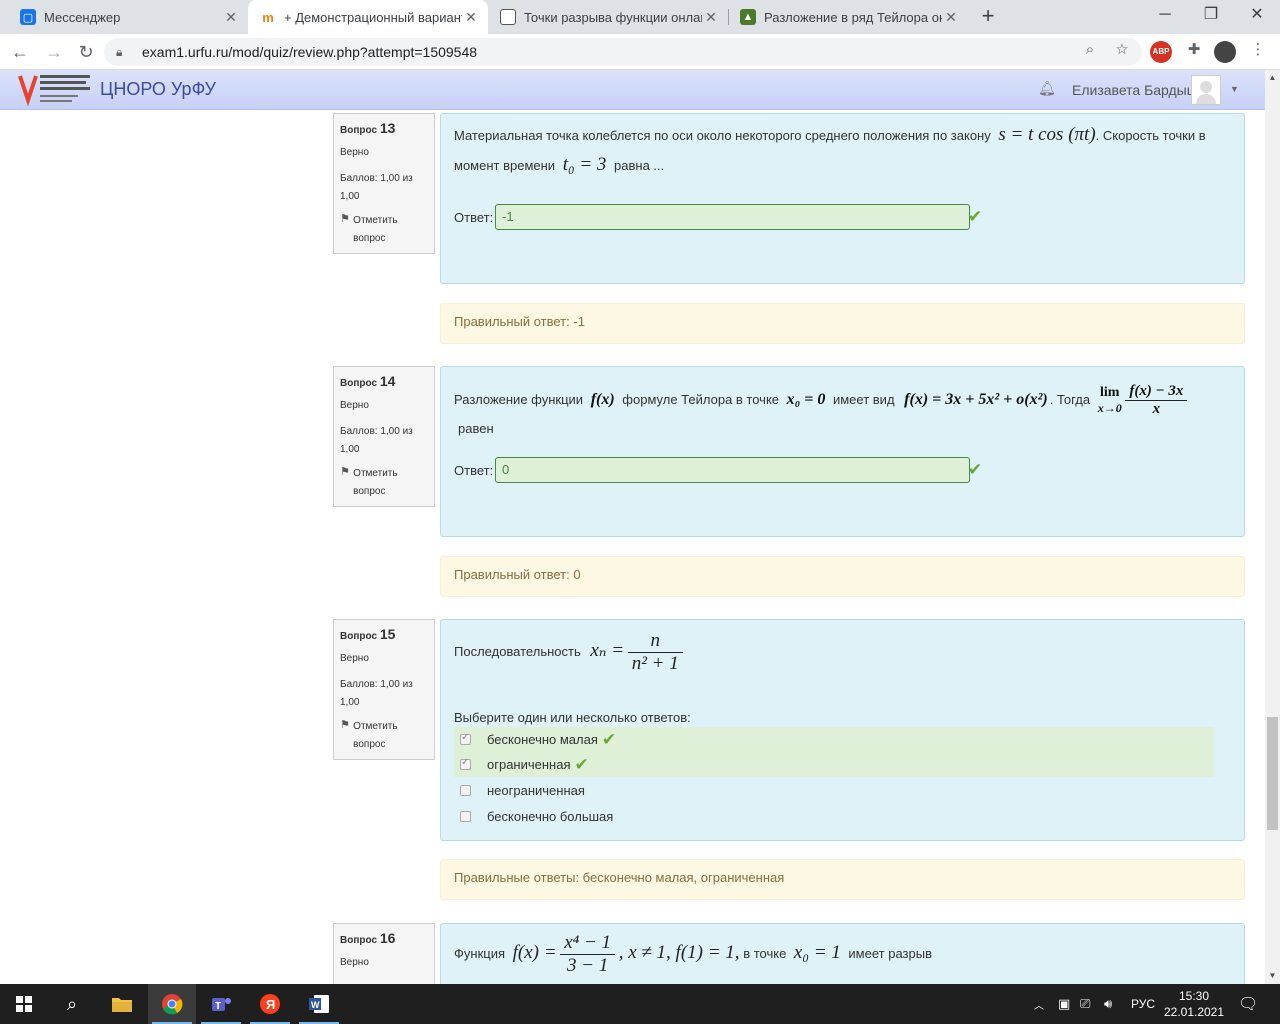 The image size is (1280, 1024). I want to click on tab-title: Точки разрыва функции онлайн, so click(613, 17).